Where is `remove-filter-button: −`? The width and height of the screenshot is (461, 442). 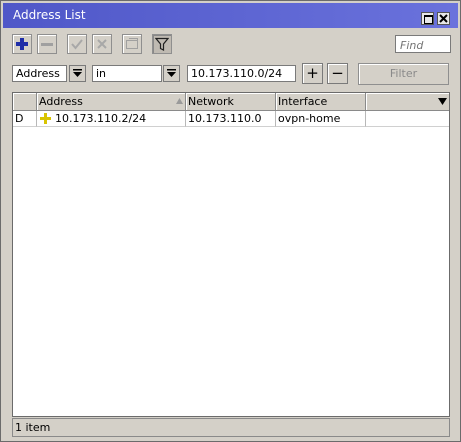
remove-filter-button: − is located at coordinates (337, 73).